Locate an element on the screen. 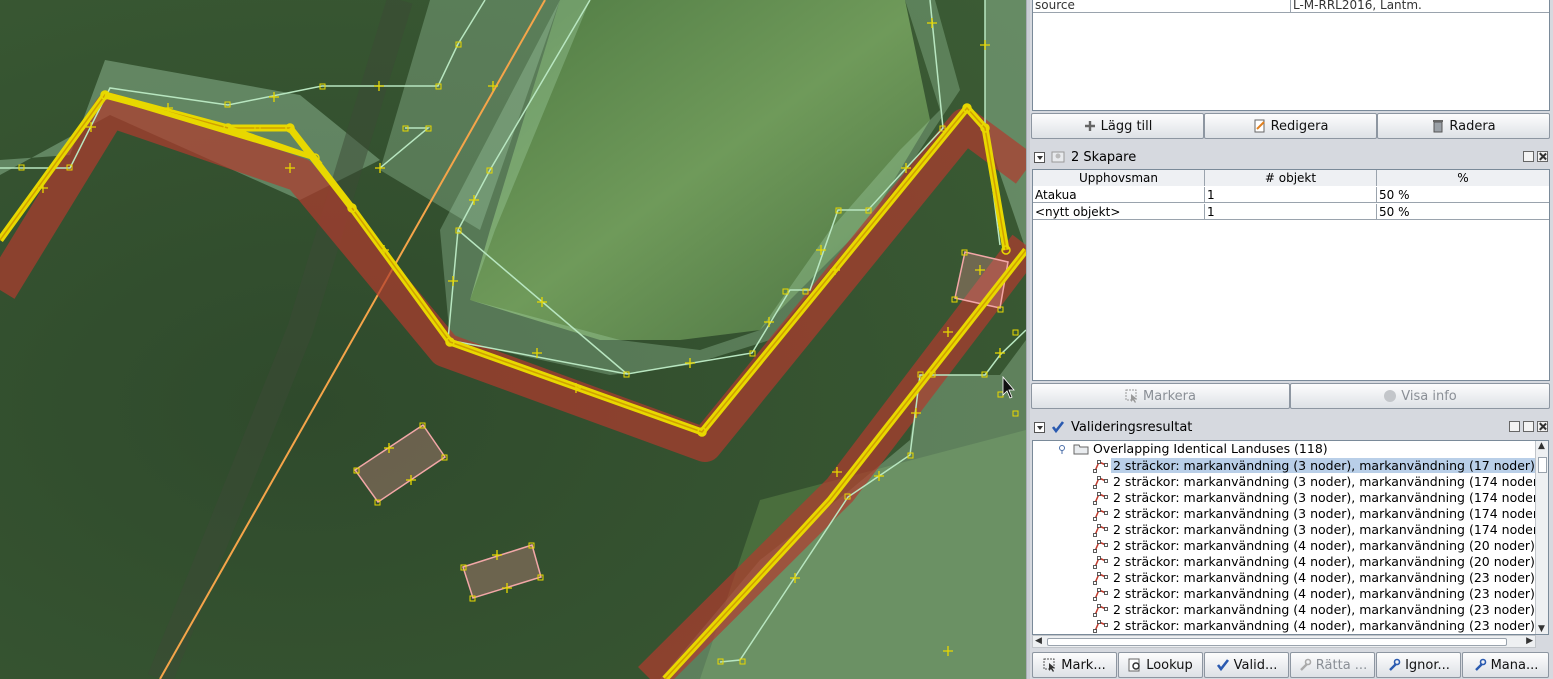 The width and height of the screenshot is (1553, 679). edit-tag-label: Redigera is located at coordinates (1299, 126).